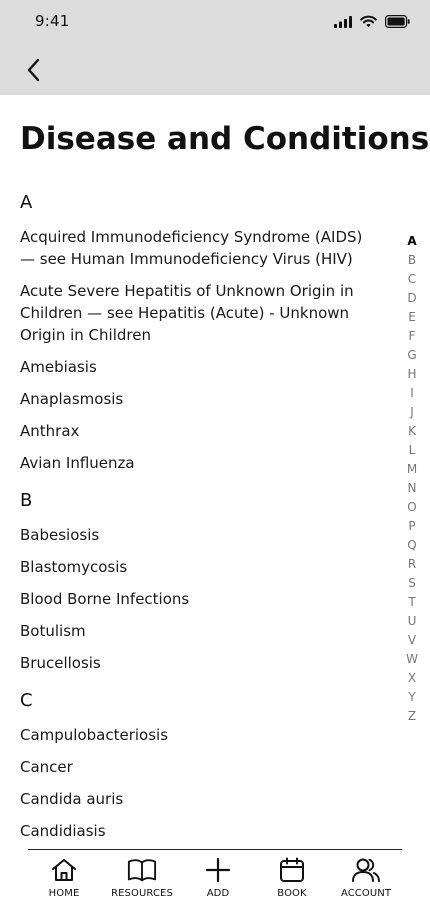 The image size is (430, 915). Describe the element at coordinates (412, 374) in the screenshot. I see `alphabet-index-letter: H` at that location.